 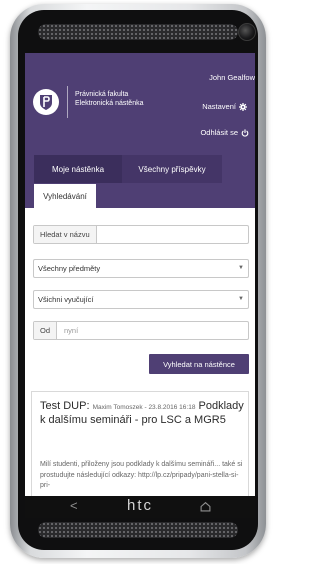 I want to click on subject-select: Všechny předměty ▼, so click(x=141, y=268).